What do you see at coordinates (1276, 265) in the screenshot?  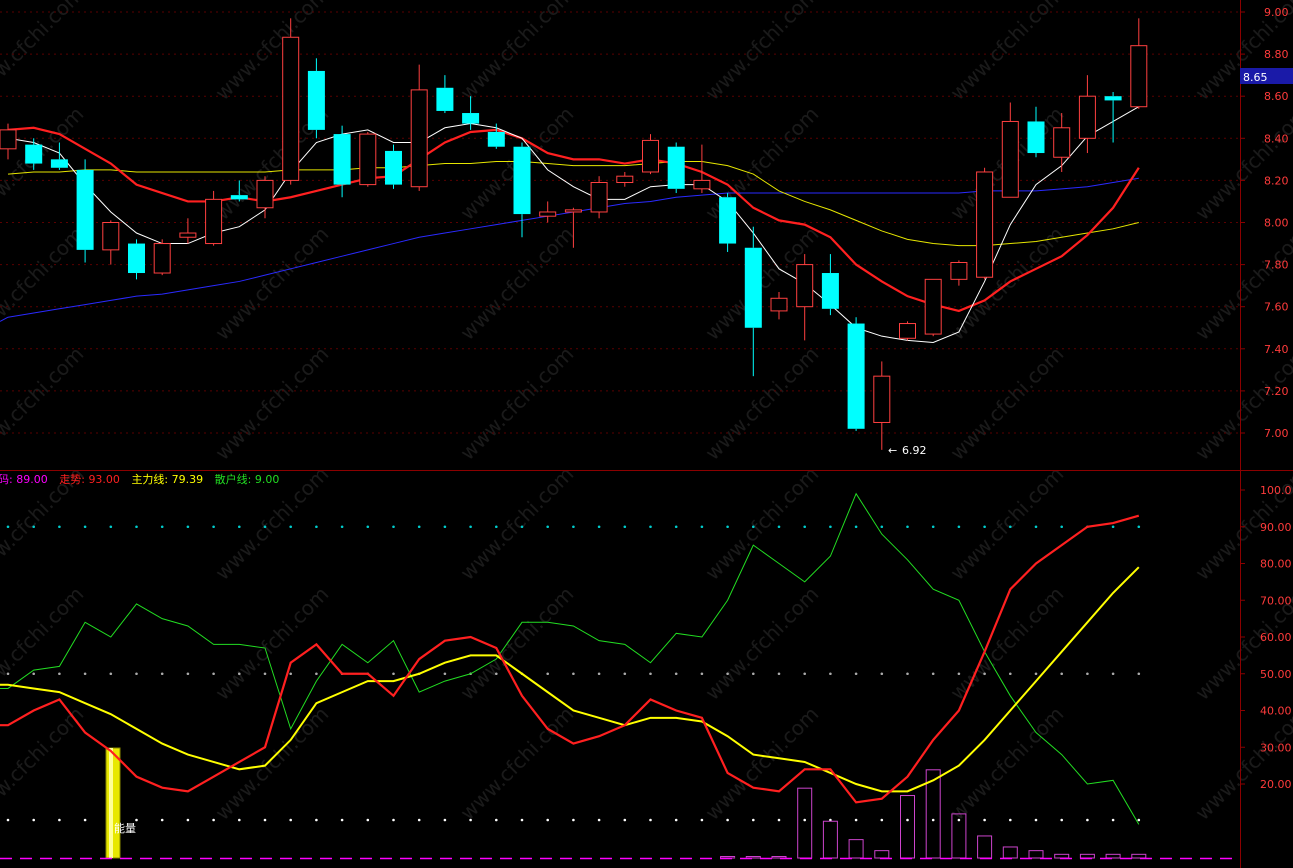 I see `price-tick-label: 7.80` at bounding box center [1276, 265].